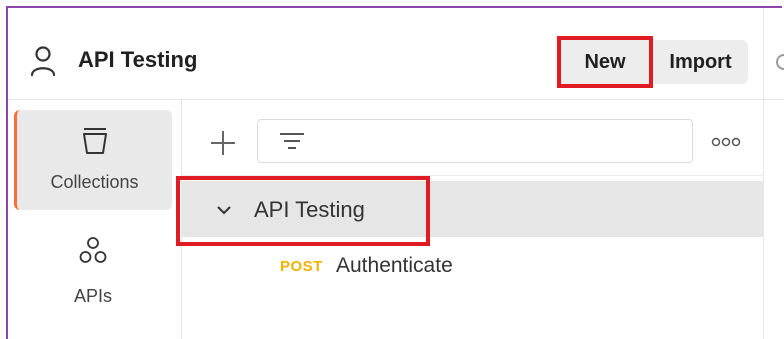 This screenshot has width=784, height=339. I want to click on apis-icon, so click(93, 250).